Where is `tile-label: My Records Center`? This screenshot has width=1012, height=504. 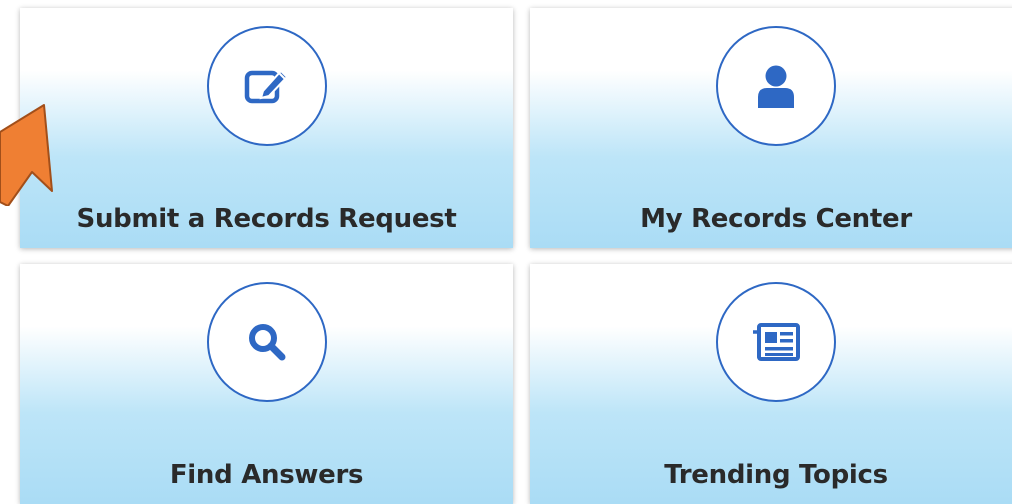
tile-label: My Records Center is located at coordinates (776, 219).